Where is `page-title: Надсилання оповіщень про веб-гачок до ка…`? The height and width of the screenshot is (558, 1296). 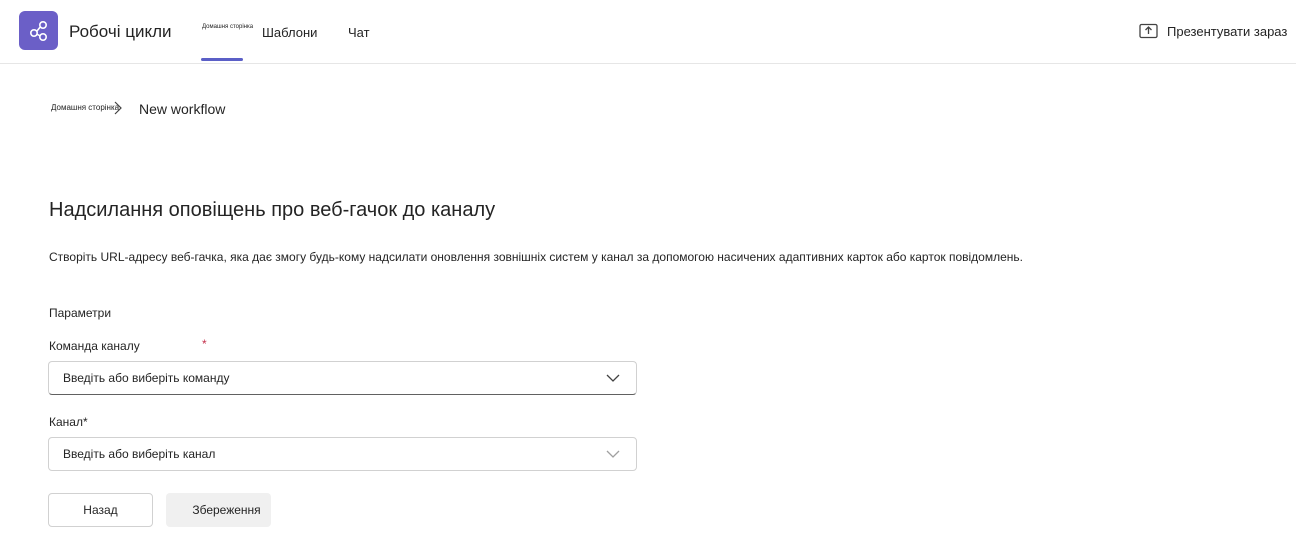
page-title: Надсилання оповіщень про веб-гачок до ка… is located at coordinates (272, 210).